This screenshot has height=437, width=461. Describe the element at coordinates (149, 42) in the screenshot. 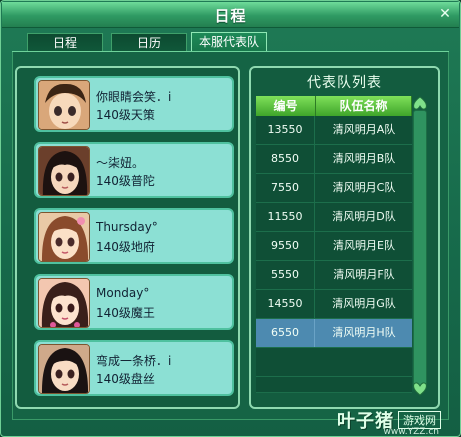

I see `tab-calendar: 日历` at that location.